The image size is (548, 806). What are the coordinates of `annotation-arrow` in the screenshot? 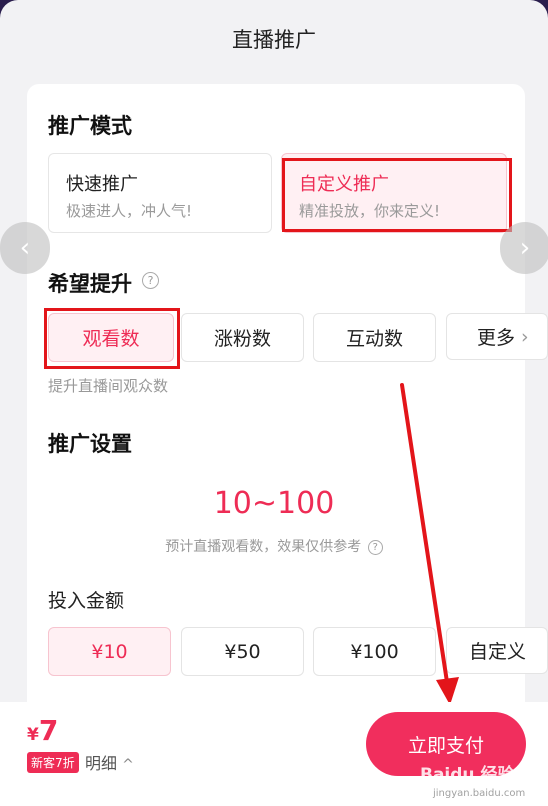 It's located at (429, 544).